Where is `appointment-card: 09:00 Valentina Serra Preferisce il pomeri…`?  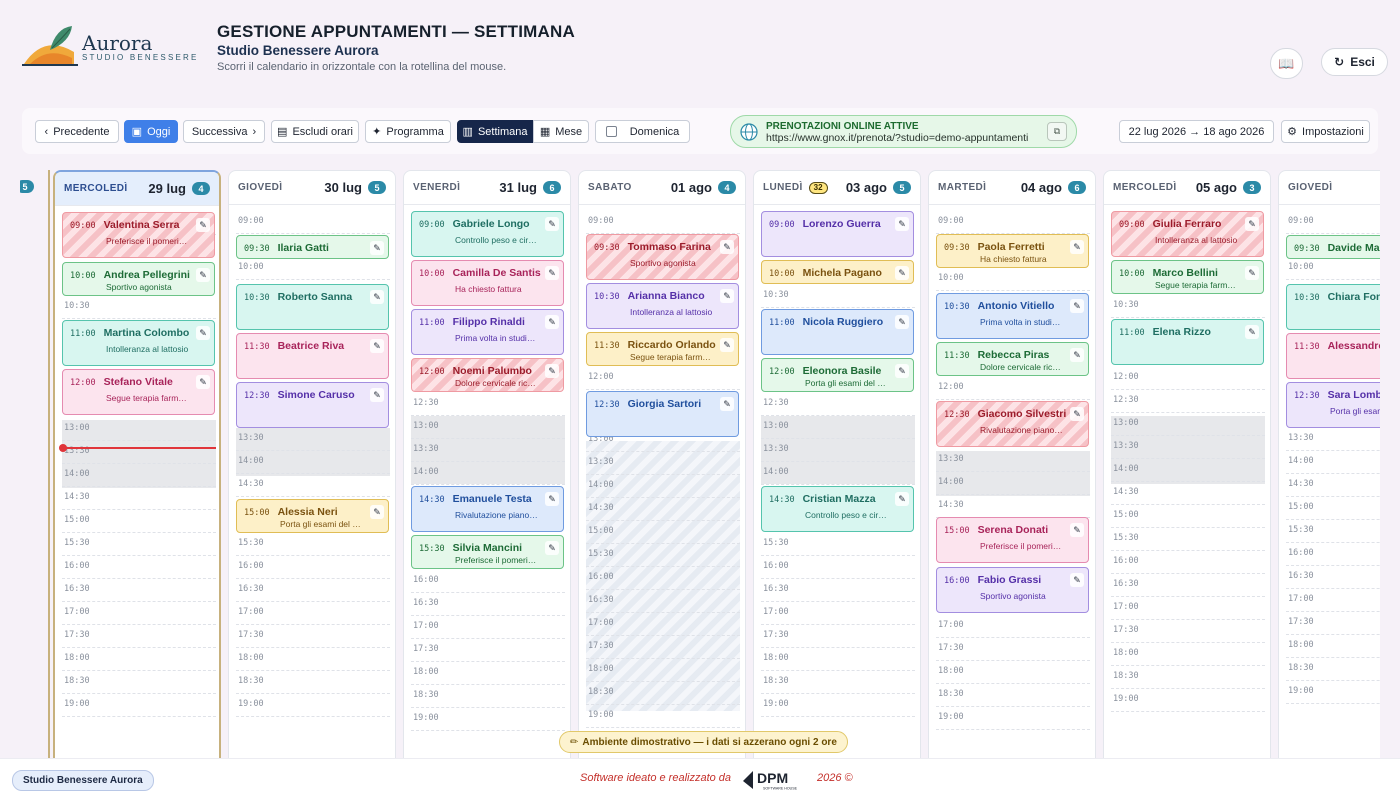
appointment-card: 09:00 Valentina Serra Preferisce il pomeri… is located at coordinates (138, 235).